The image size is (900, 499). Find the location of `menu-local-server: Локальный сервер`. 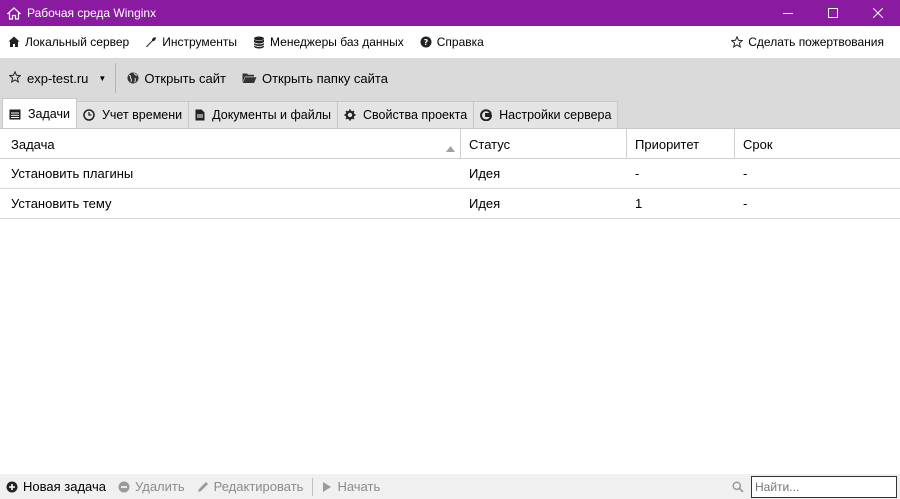

menu-local-server: Локальный сервер is located at coordinates (68, 42).